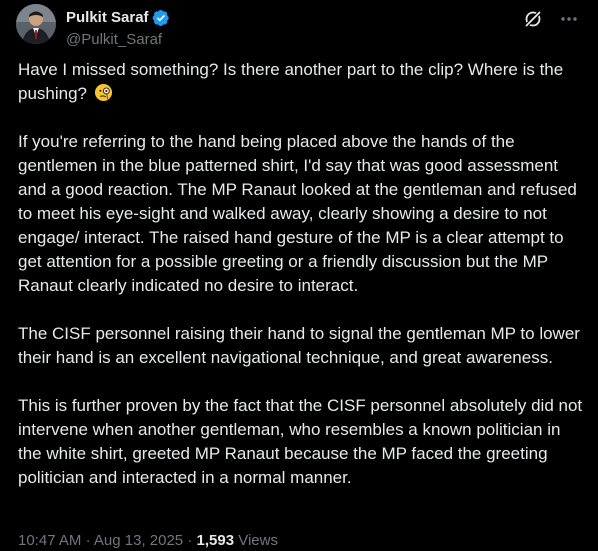  What do you see at coordinates (49, 540) in the screenshot?
I see `post-time: 10:47 AM` at bounding box center [49, 540].